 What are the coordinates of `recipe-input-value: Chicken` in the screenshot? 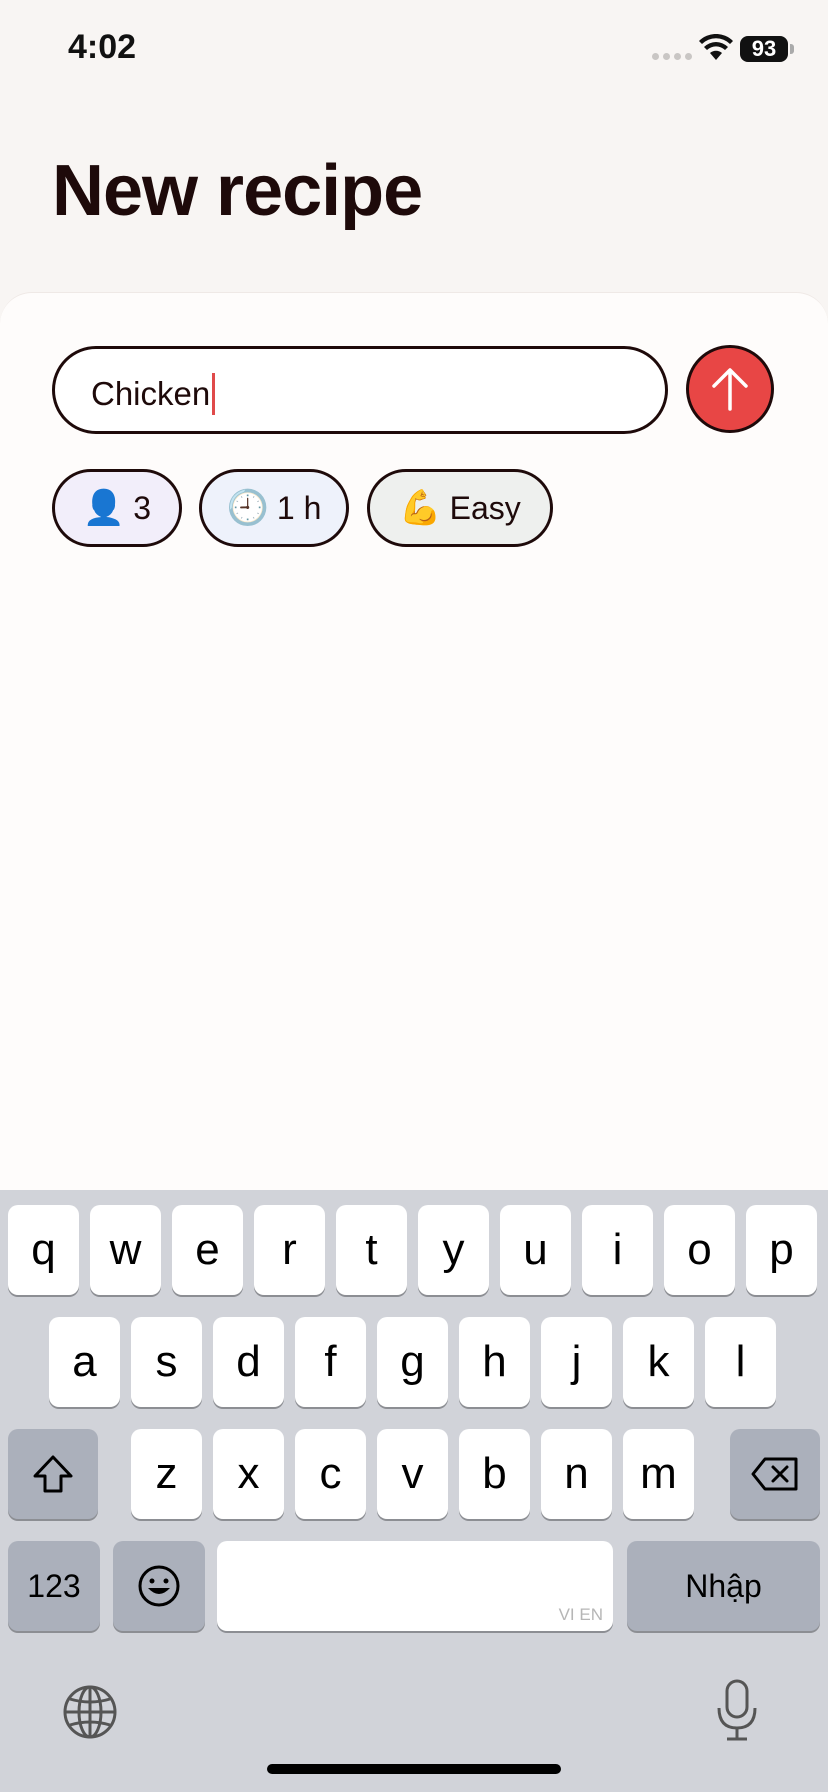 It's located at (151, 393).